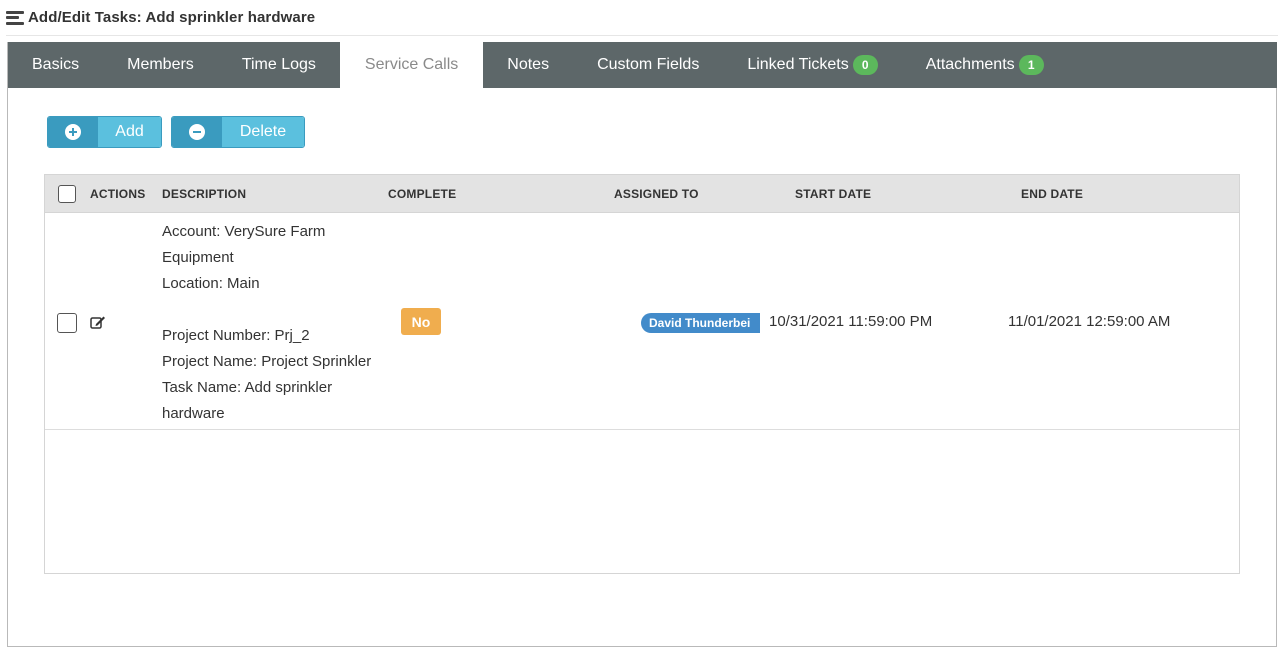 The image size is (1284, 655). What do you see at coordinates (67, 323) in the screenshot?
I see `row-checkbox` at bounding box center [67, 323].